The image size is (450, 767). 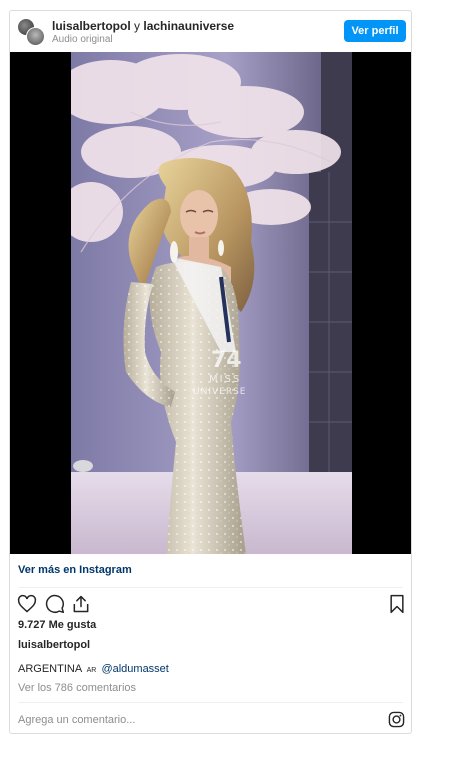 What do you see at coordinates (134, 669) in the screenshot?
I see `caption-mention-link: @aldumasset` at bounding box center [134, 669].